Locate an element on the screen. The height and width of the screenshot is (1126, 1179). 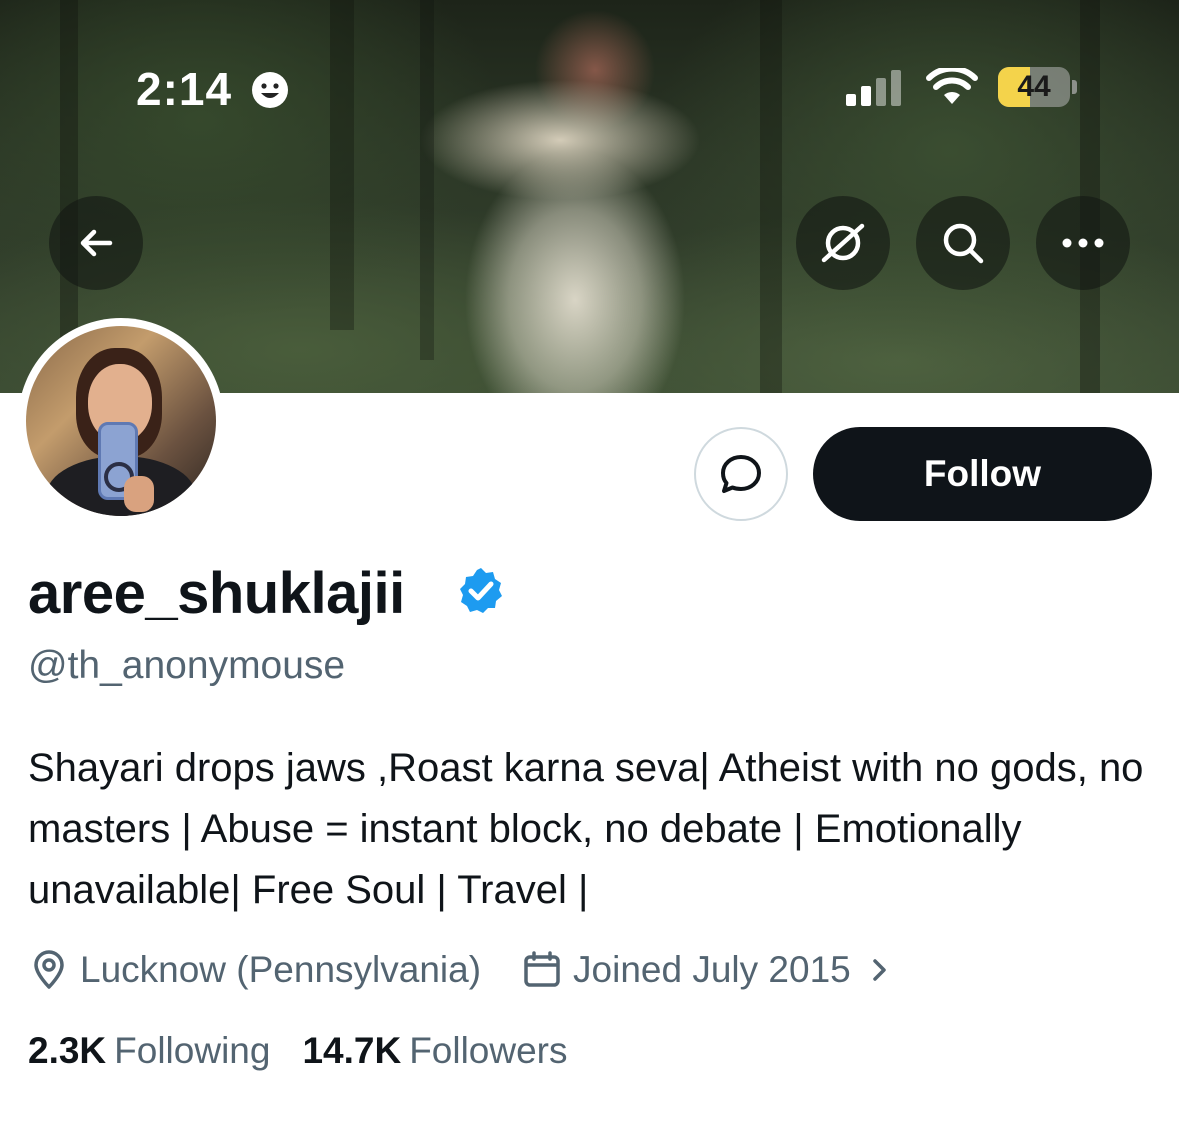
grok-button is located at coordinates (843, 243).